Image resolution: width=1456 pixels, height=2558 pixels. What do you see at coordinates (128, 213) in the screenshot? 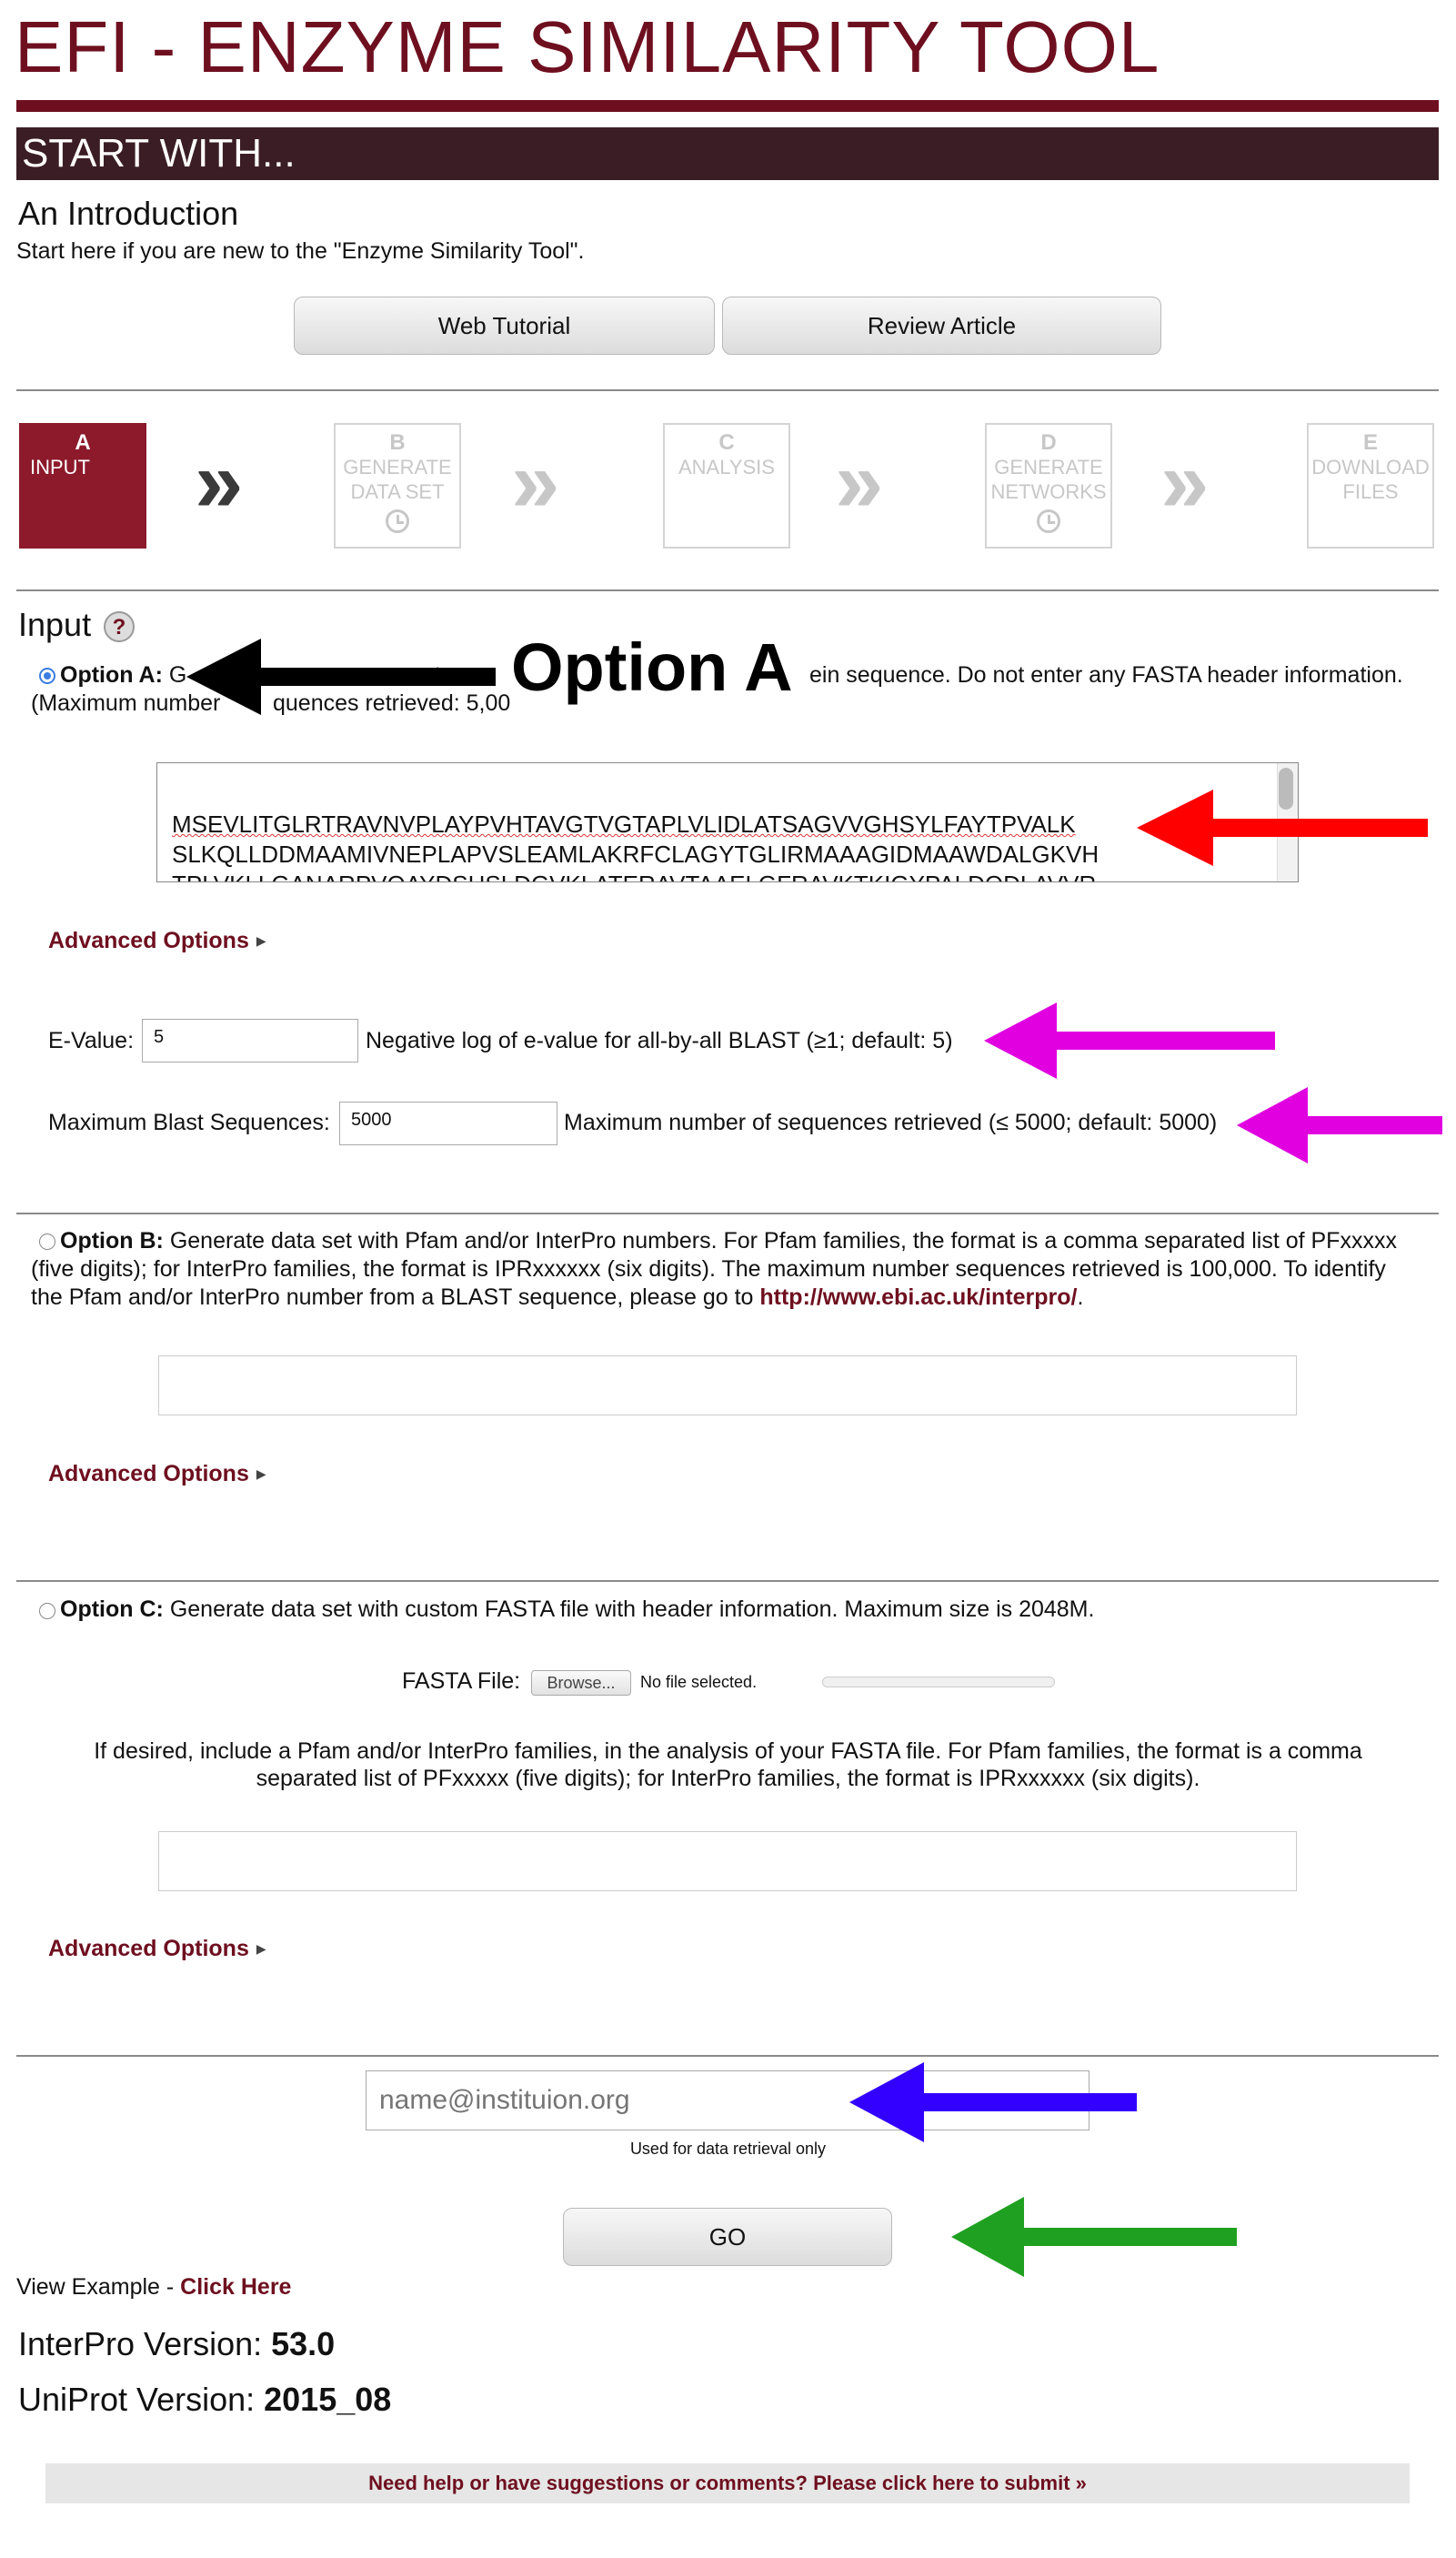
I see `intro-heading: An Introduction` at bounding box center [128, 213].